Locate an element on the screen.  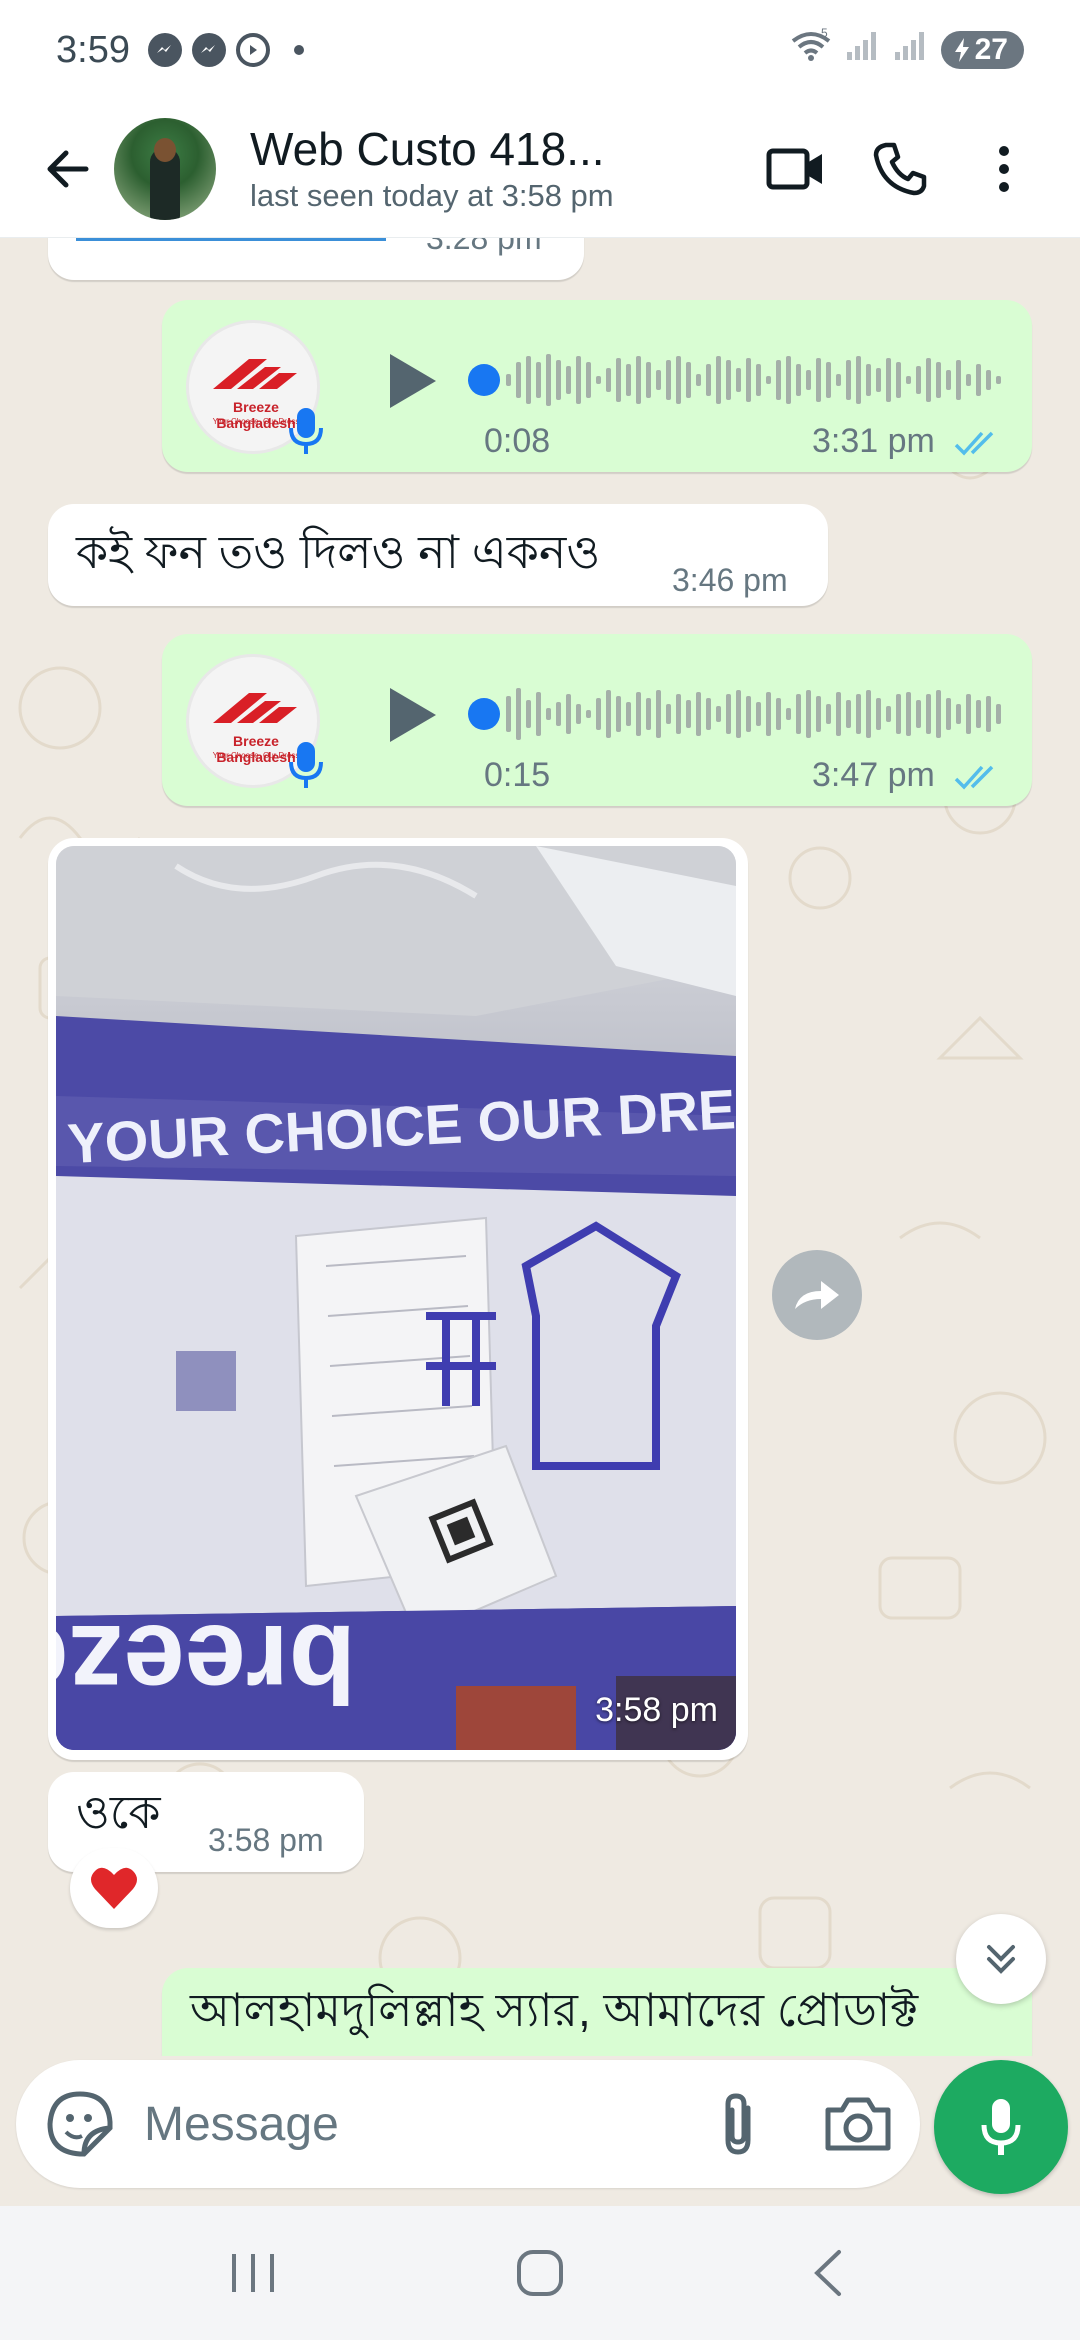
camera-icon is located at coordinates (858, 2124).